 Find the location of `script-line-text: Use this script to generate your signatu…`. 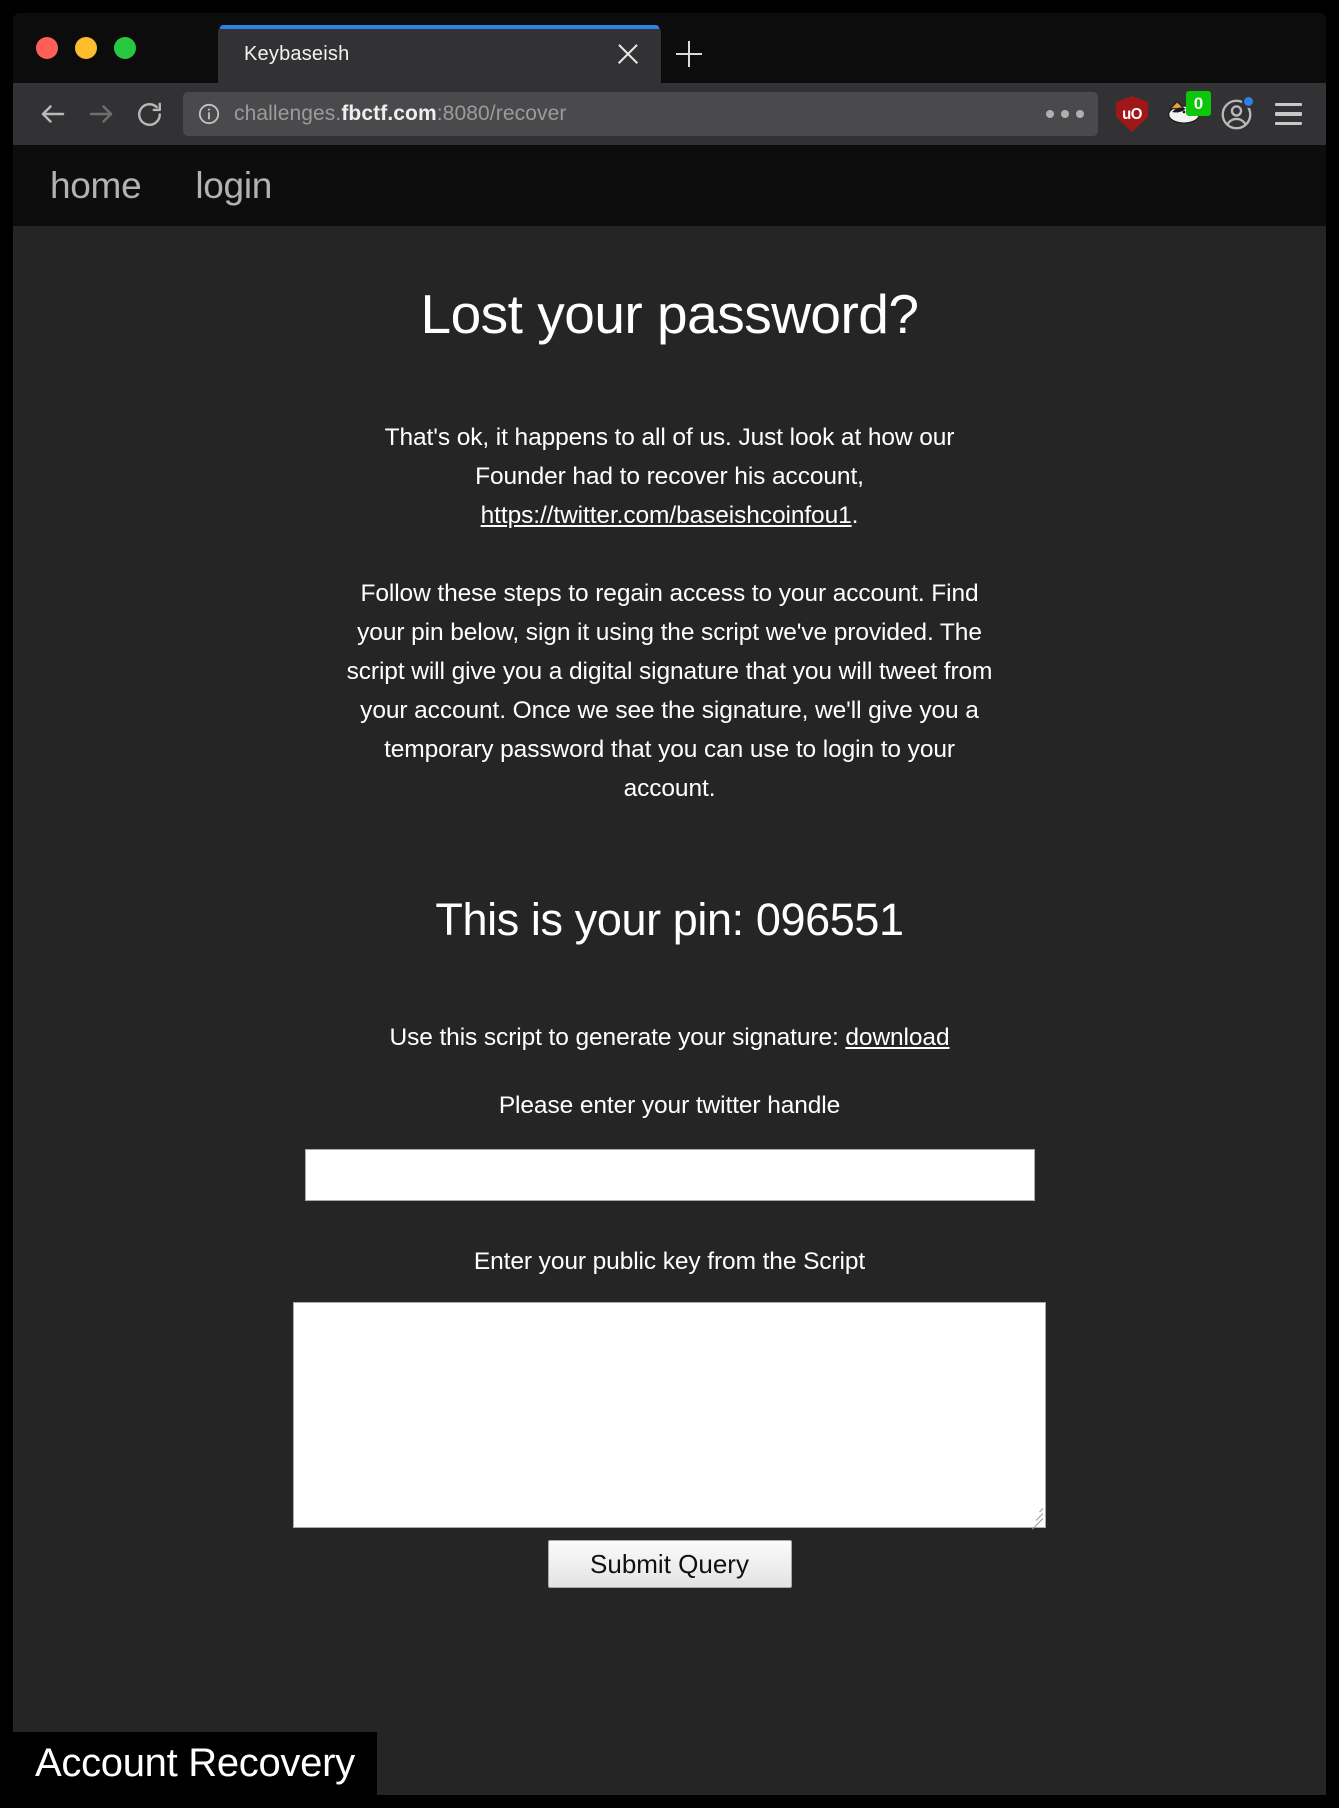

script-line-text: Use this script to generate your signatu… is located at coordinates (617, 1037).